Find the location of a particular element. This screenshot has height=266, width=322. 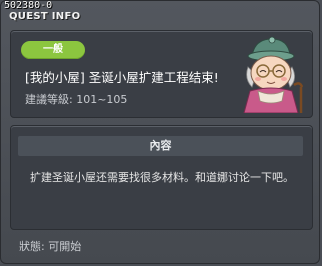

recommended-level: 建議等級: 101~105 is located at coordinates (76, 99).